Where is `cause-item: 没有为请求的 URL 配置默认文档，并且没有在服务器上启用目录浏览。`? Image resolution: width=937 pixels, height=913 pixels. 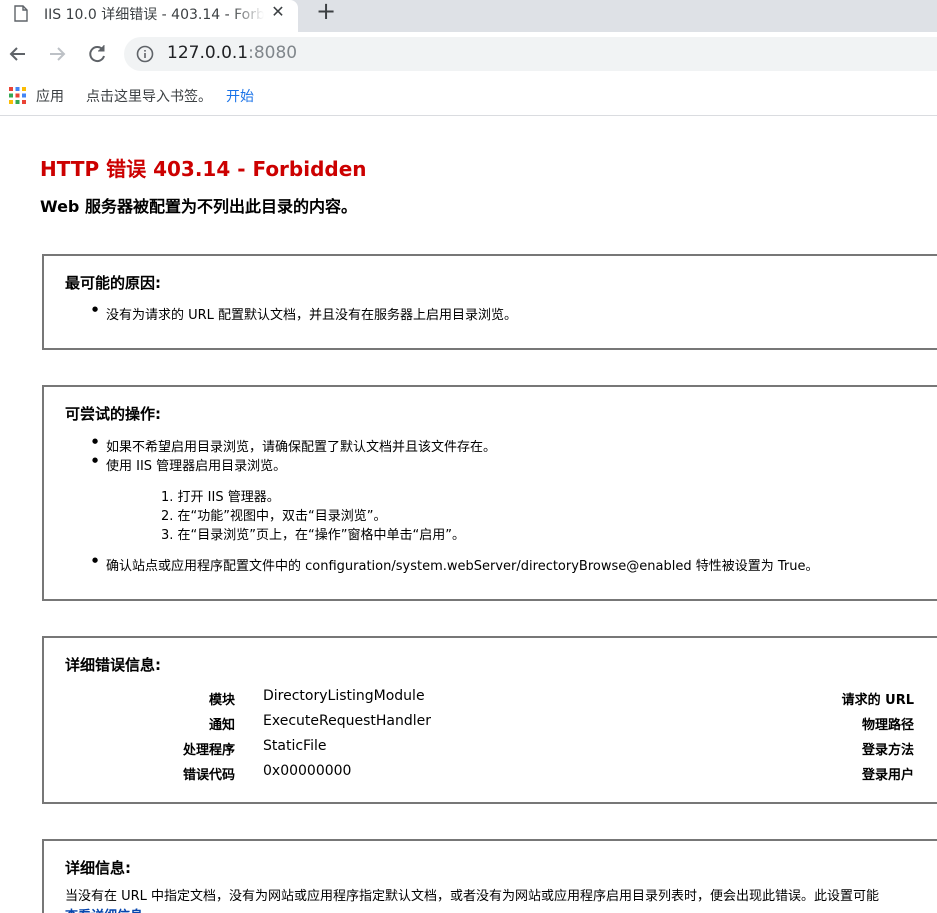
cause-item: 没有为请求的 URL 配置默认文档，并且没有在服务器上启用目录浏览。 is located at coordinates (304, 313).